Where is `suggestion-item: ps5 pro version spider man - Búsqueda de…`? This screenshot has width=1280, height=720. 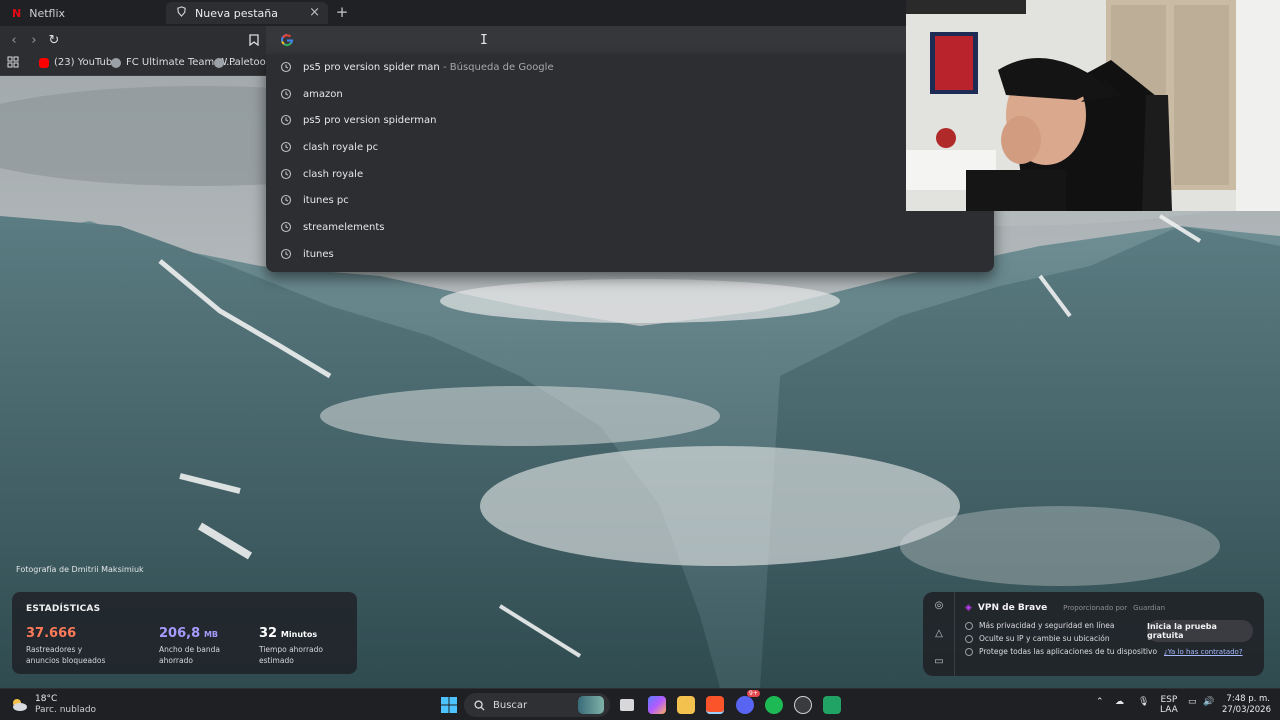
suggestion-item: ps5 pro version spider man - Búsqueda de… is located at coordinates (630, 67).